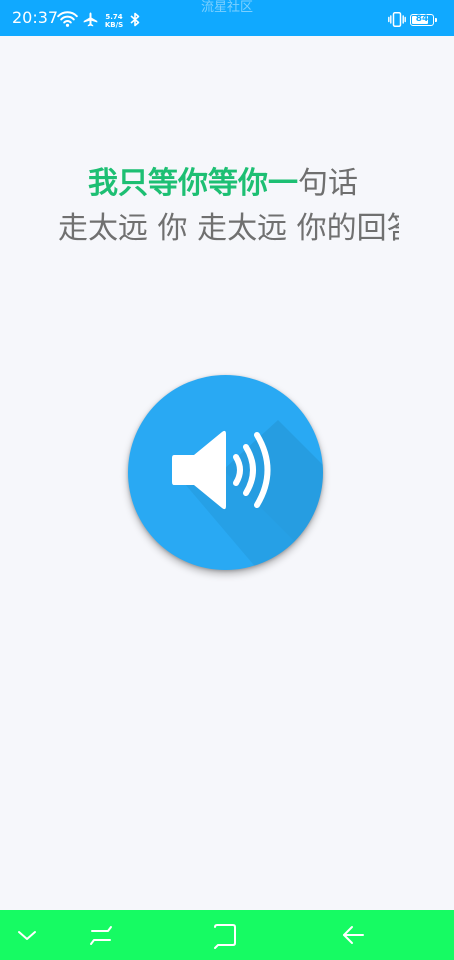 This screenshot has width=454, height=960. I want to click on battery-indicator: 84, so click(423, 20).